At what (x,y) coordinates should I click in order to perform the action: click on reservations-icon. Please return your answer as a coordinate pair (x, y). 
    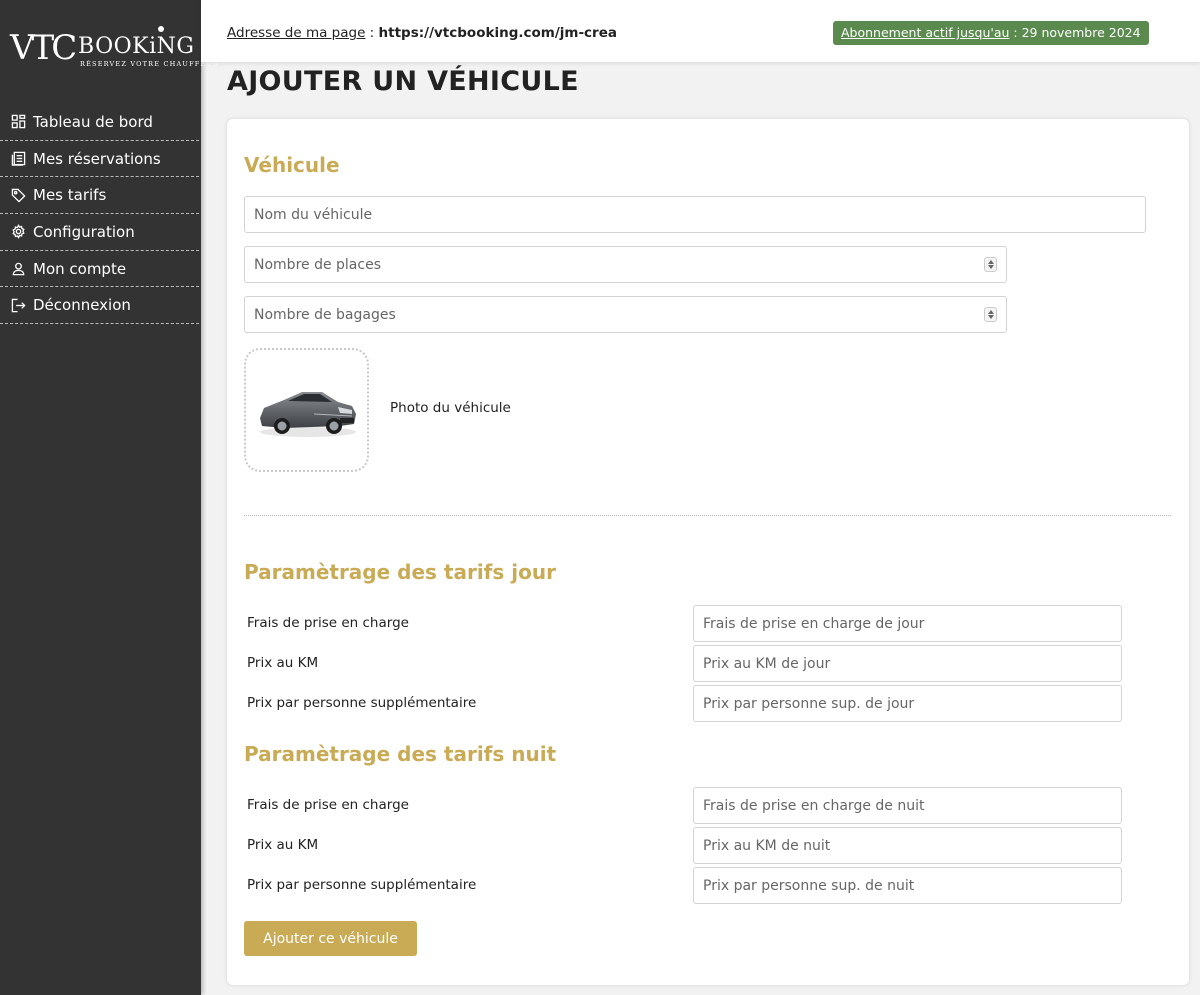
    Looking at the image, I should click on (18, 159).